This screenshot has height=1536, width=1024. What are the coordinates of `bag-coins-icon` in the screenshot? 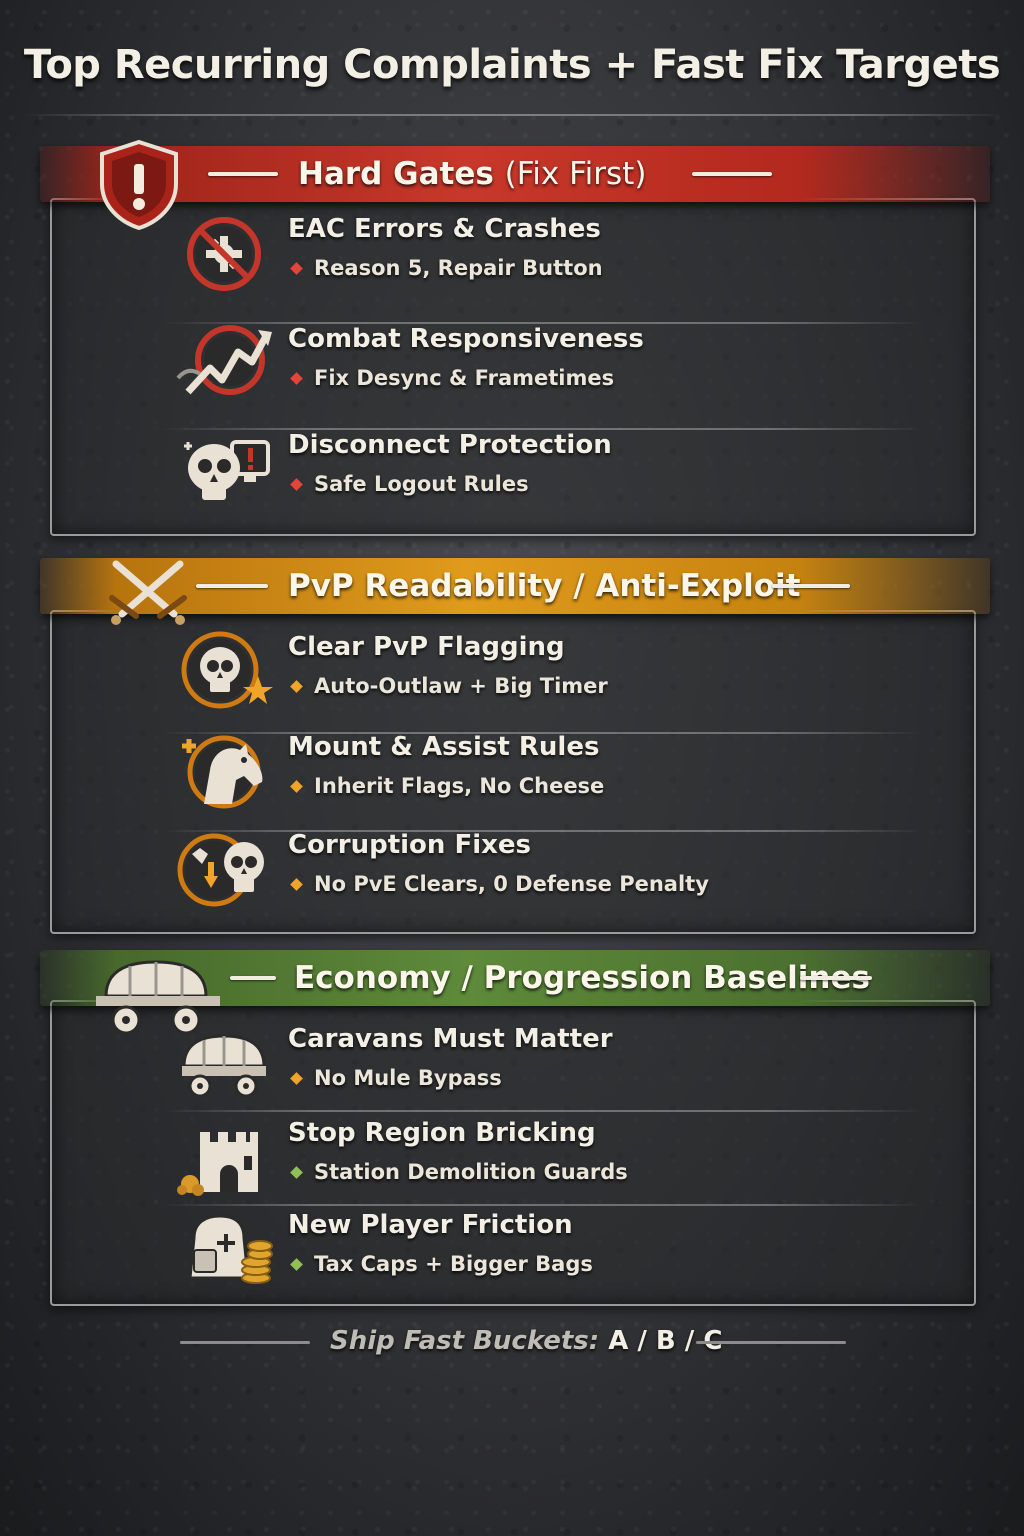 It's located at (230, 1249).